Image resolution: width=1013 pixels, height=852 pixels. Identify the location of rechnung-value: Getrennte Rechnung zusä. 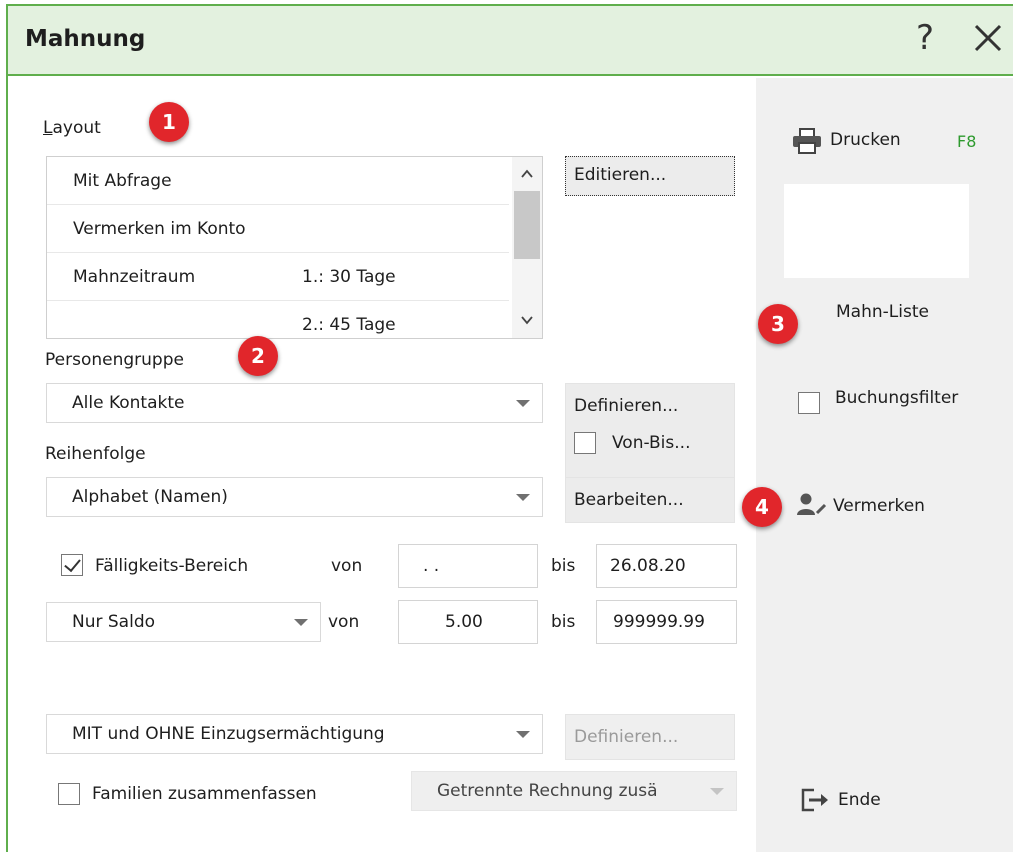
(547, 791).